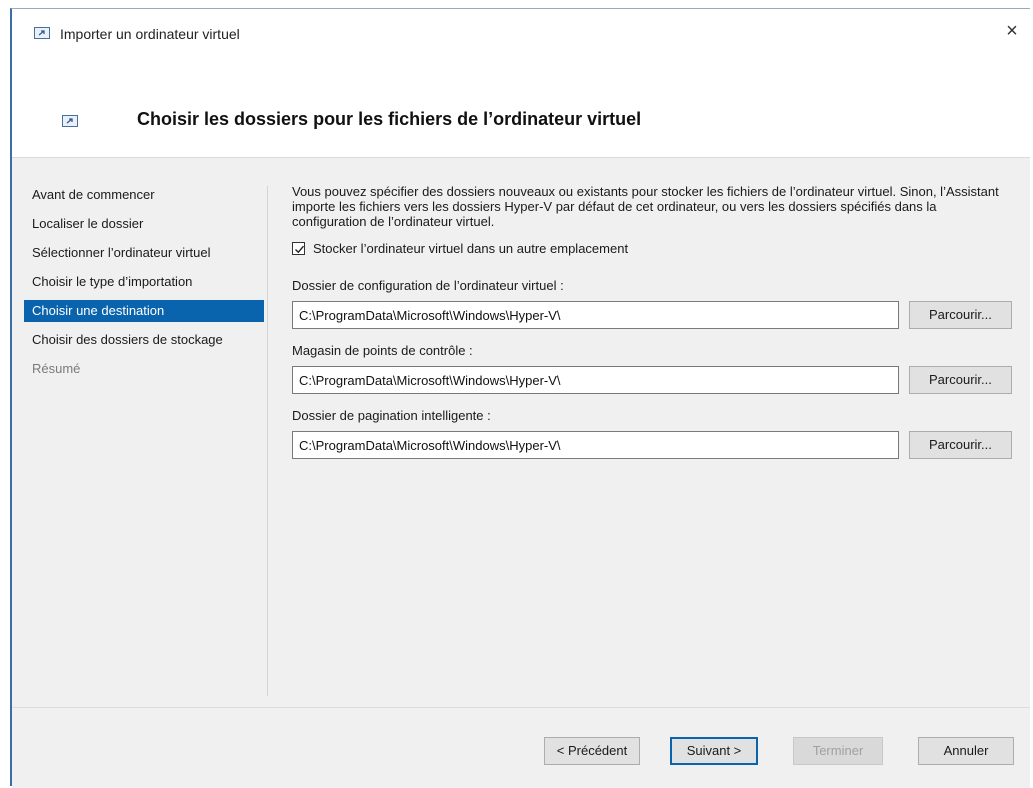  Describe the element at coordinates (144, 311) in the screenshot. I see `sidebar-item-destination: Choisir une destination` at that location.